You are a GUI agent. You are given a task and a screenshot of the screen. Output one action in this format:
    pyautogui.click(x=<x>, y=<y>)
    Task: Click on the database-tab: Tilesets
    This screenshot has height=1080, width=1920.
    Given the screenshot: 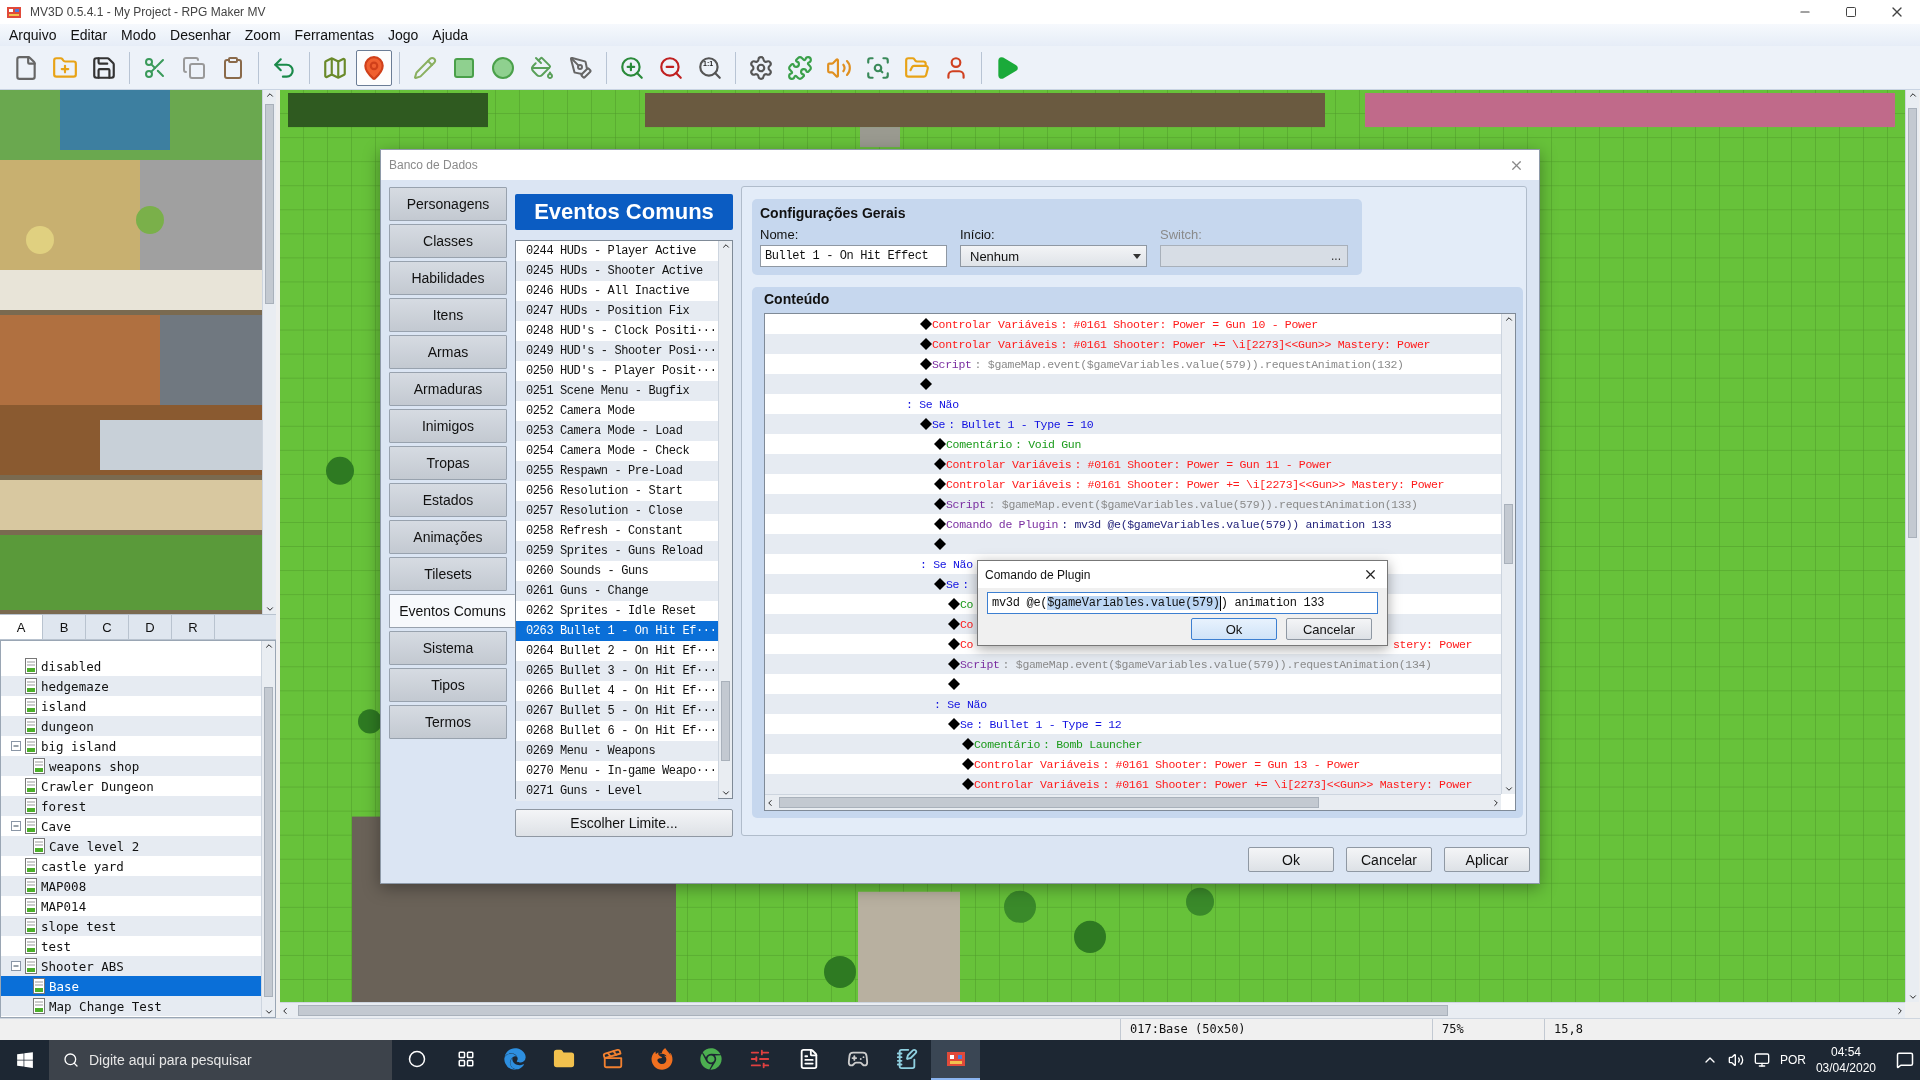 What is the action you would take?
    pyautogui.click(x=448, y=574)
    